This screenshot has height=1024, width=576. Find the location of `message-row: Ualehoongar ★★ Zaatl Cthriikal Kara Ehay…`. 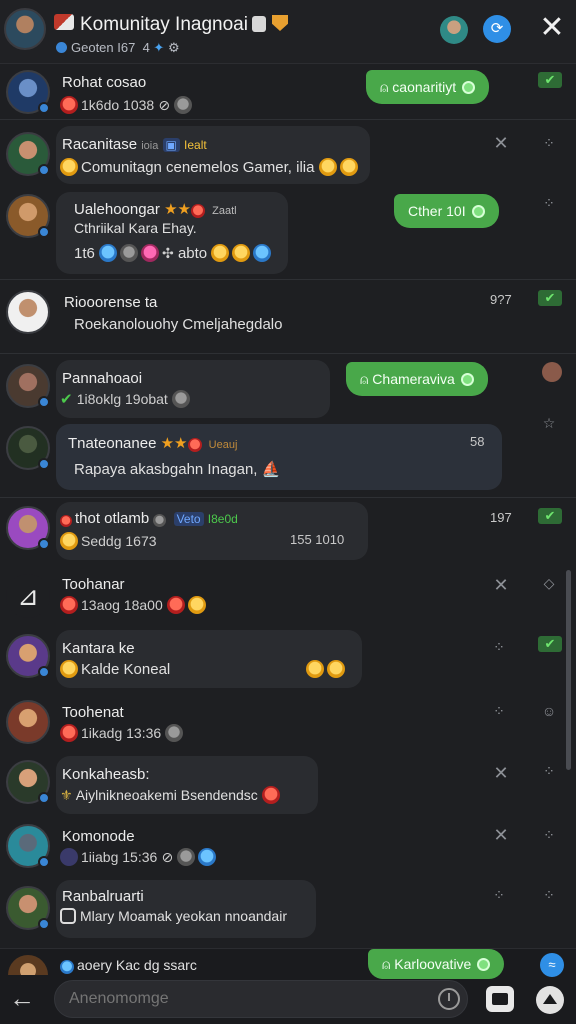

message-row: Ualehoongar ★★ Zaatl Cthriikal Kara Ehay… is located at coordinates (288, 235).